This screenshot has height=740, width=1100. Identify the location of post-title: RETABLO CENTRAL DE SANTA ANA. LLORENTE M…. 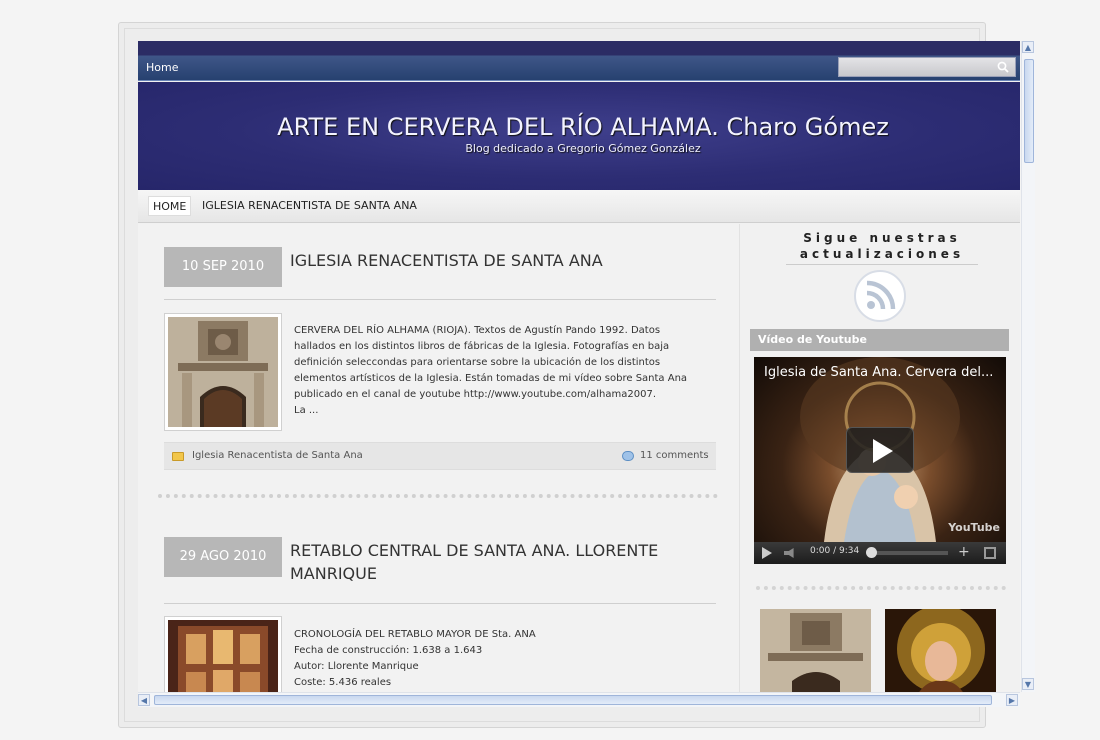
(495, 562).